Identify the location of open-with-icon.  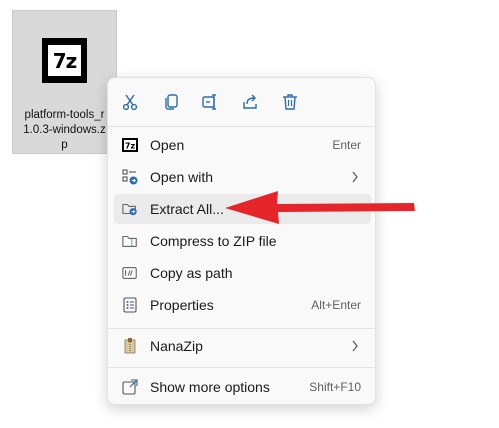
(130, 177).